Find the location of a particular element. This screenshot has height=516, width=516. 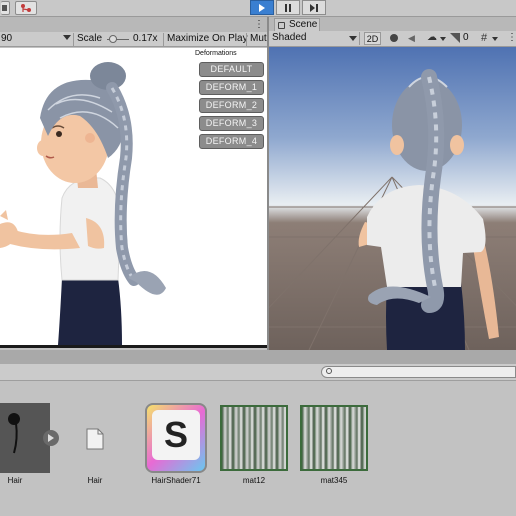

asset-label: mat345 is located at coordinates (334, 480).